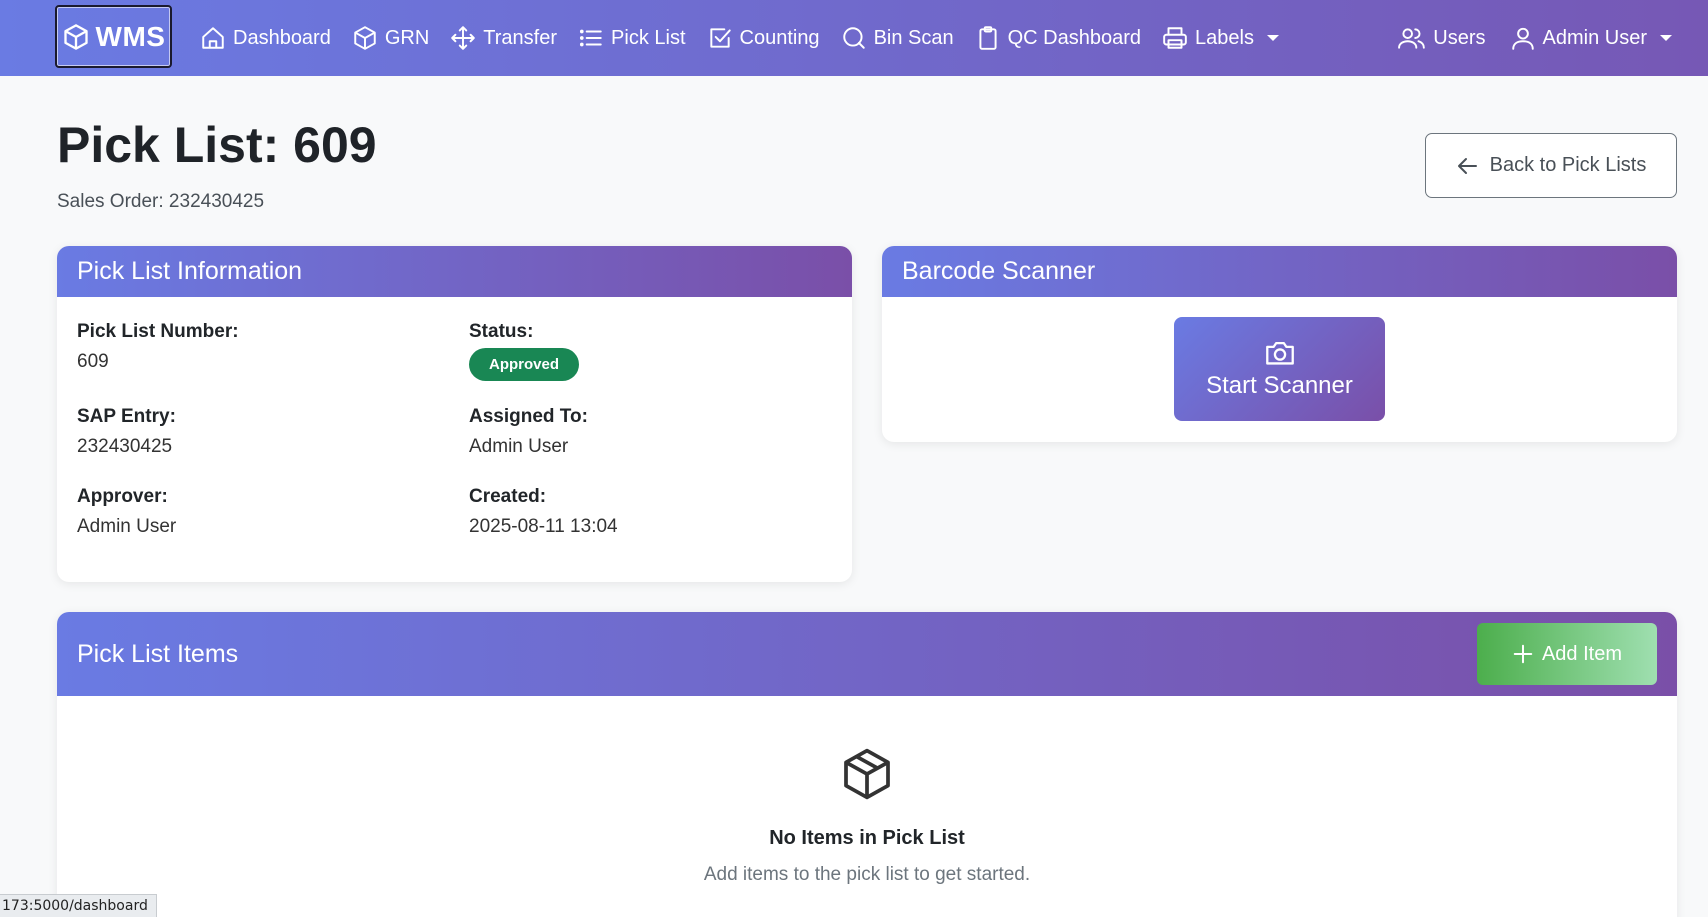 This screenshot has width=1708, height=917. Describe the element at coordinates (282, 37) in the screenshot. I see `nav-dashboard-label: Dashboard` at that location.